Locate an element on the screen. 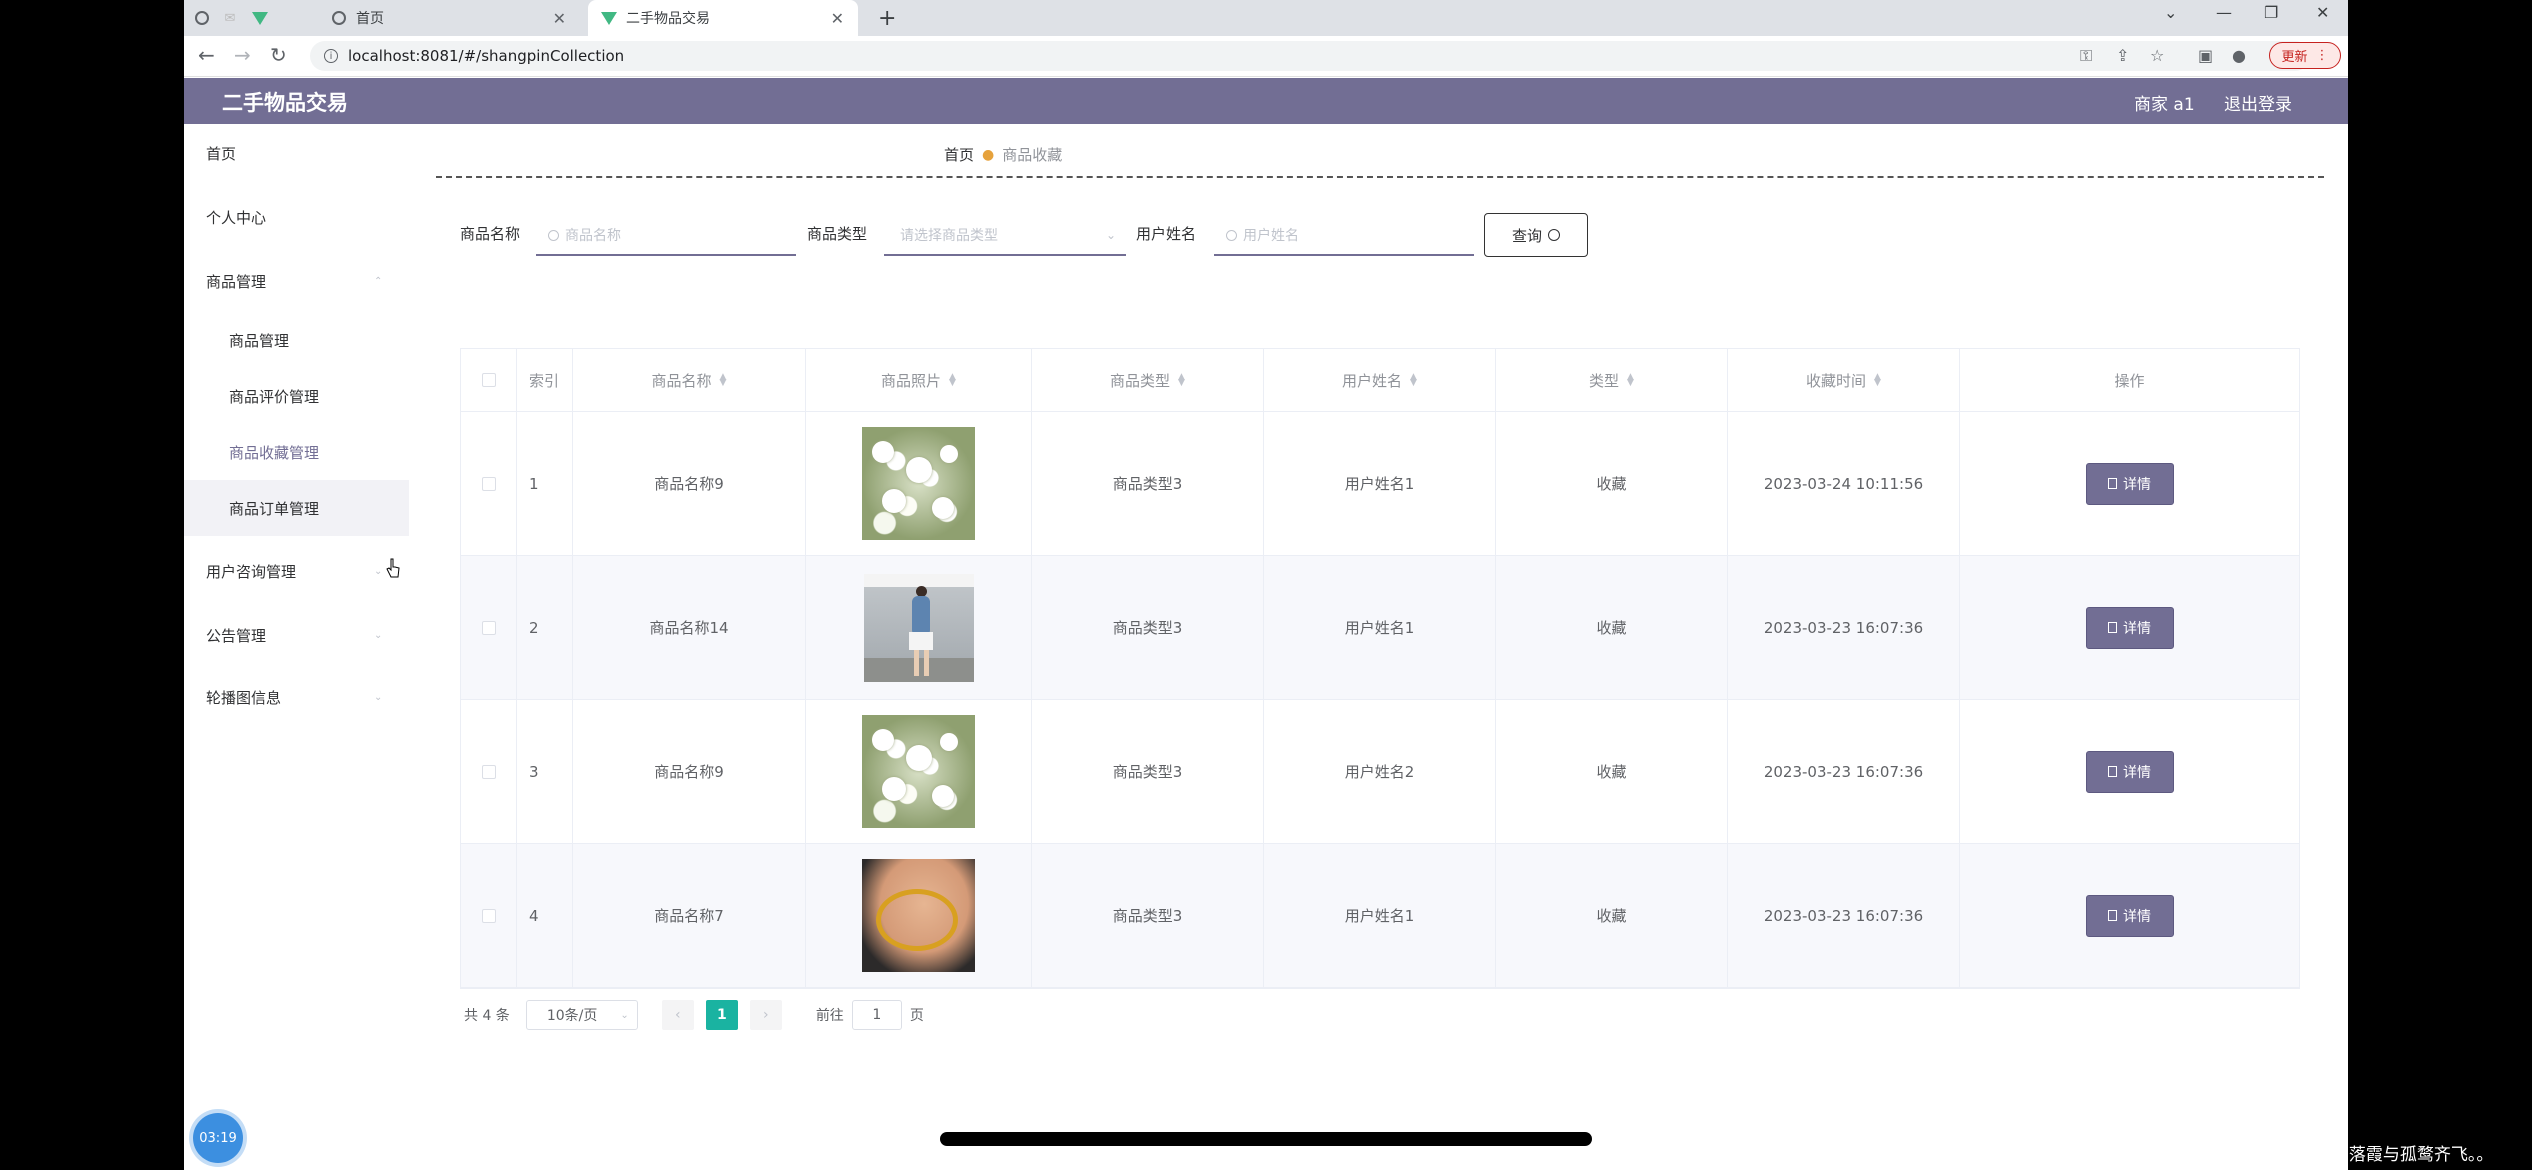  minimize-icon: — is located at coordinates (2224, 12).